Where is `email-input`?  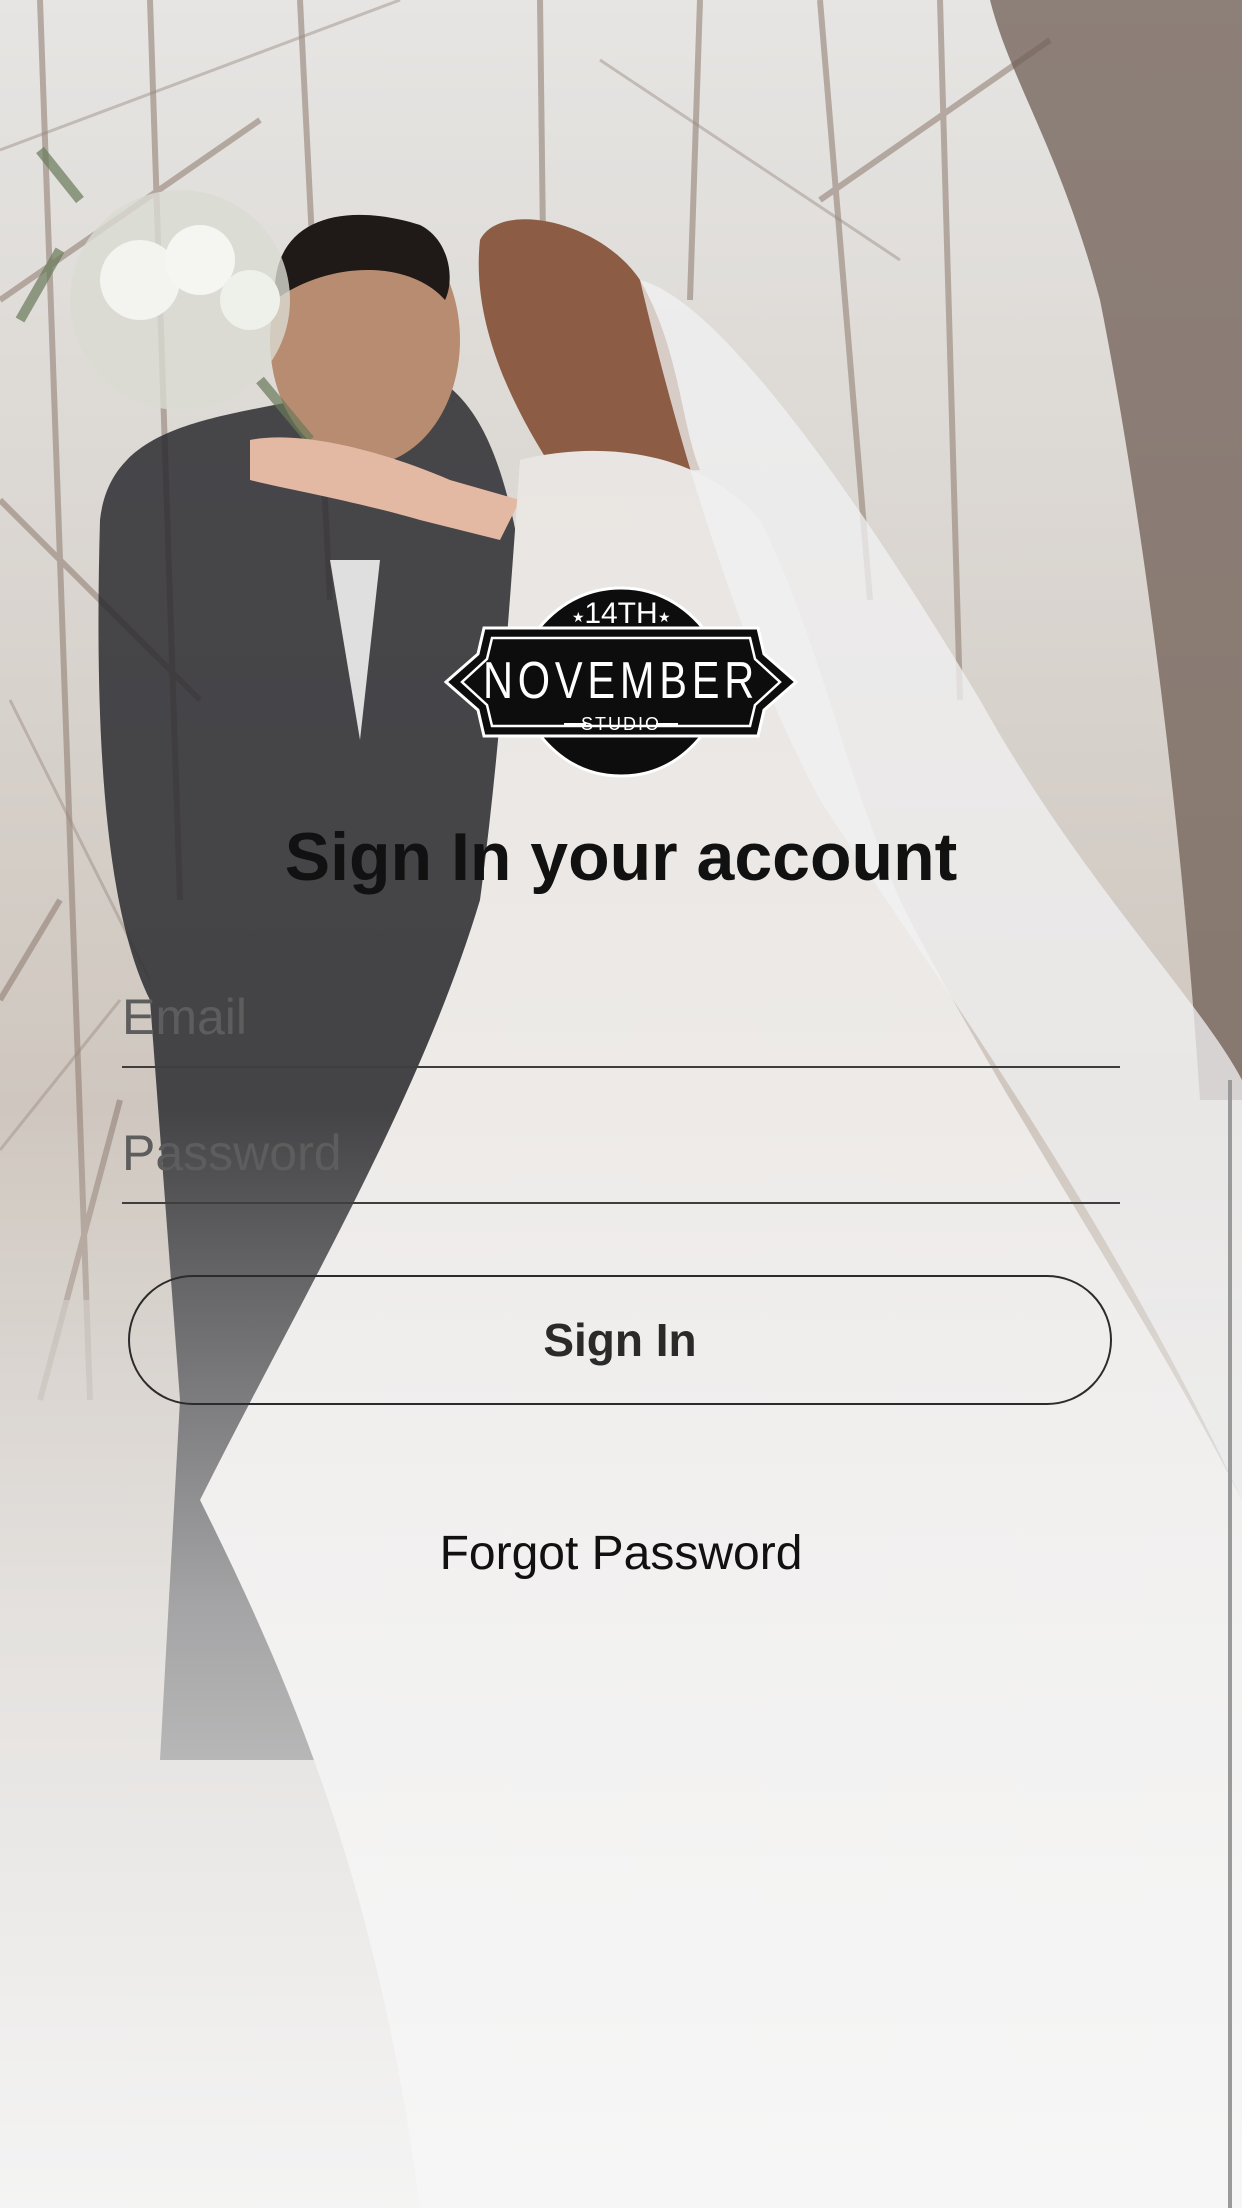
email-input is located at coordinates (621, 1017).